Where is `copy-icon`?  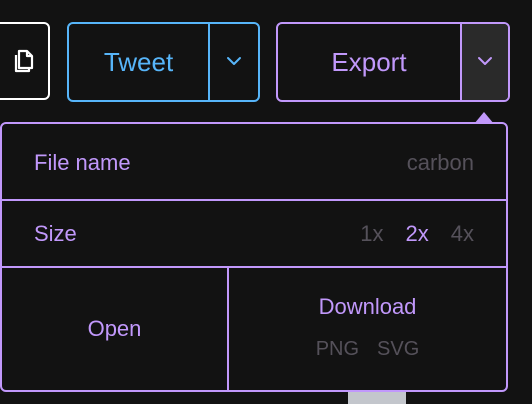
copy-icon is located at coordinates (23, 61).